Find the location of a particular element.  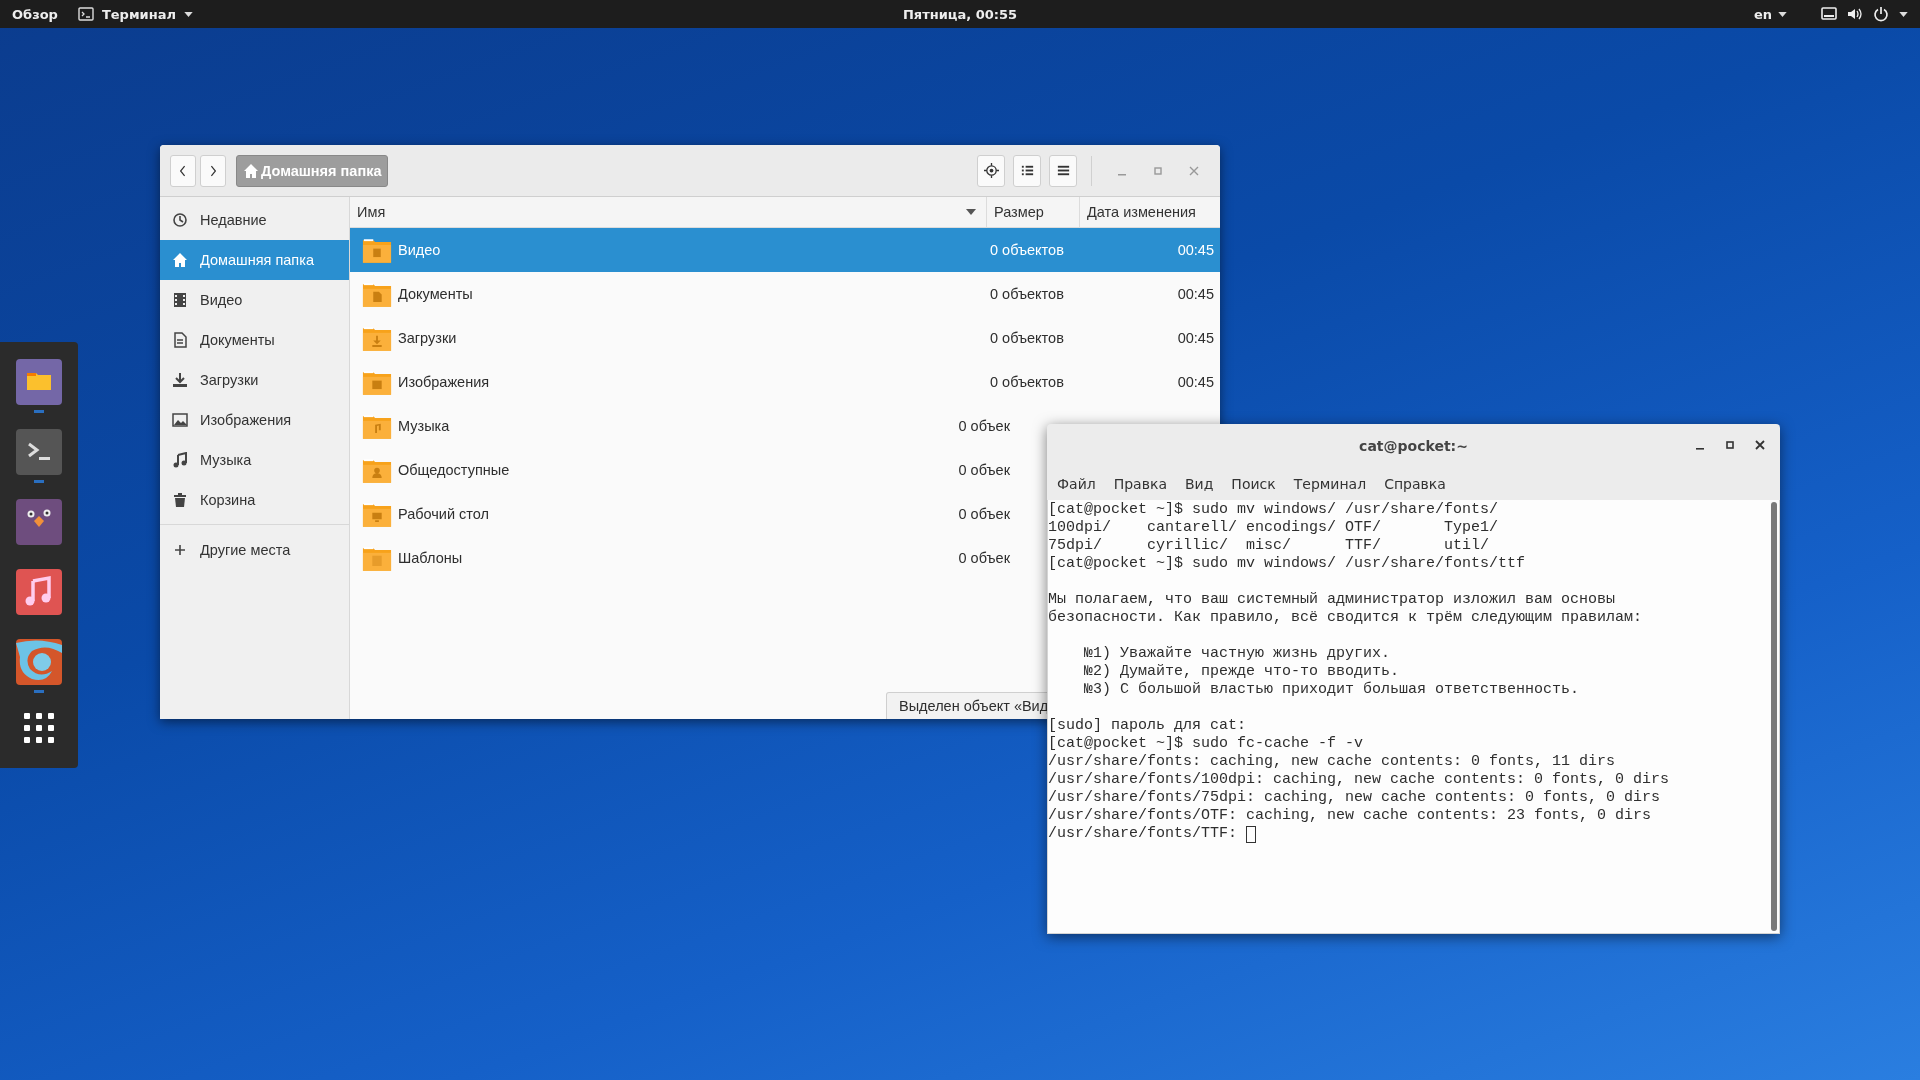

file-name: Шаблоны is located at coordinates (430, 558).